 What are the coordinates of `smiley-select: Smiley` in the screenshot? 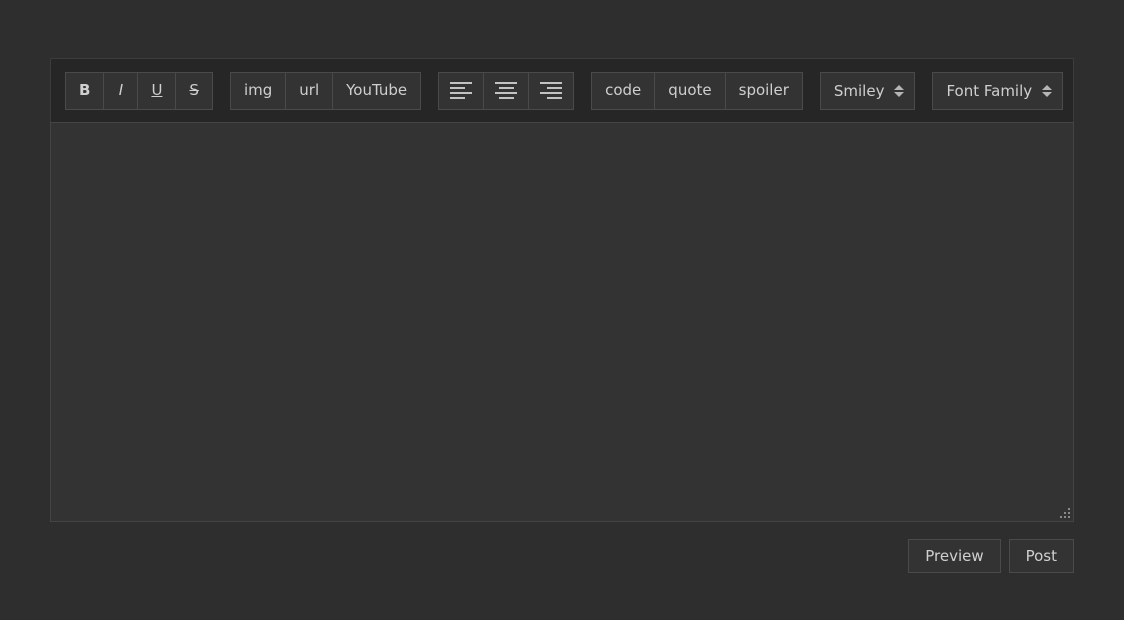 It's located at (867, 90).